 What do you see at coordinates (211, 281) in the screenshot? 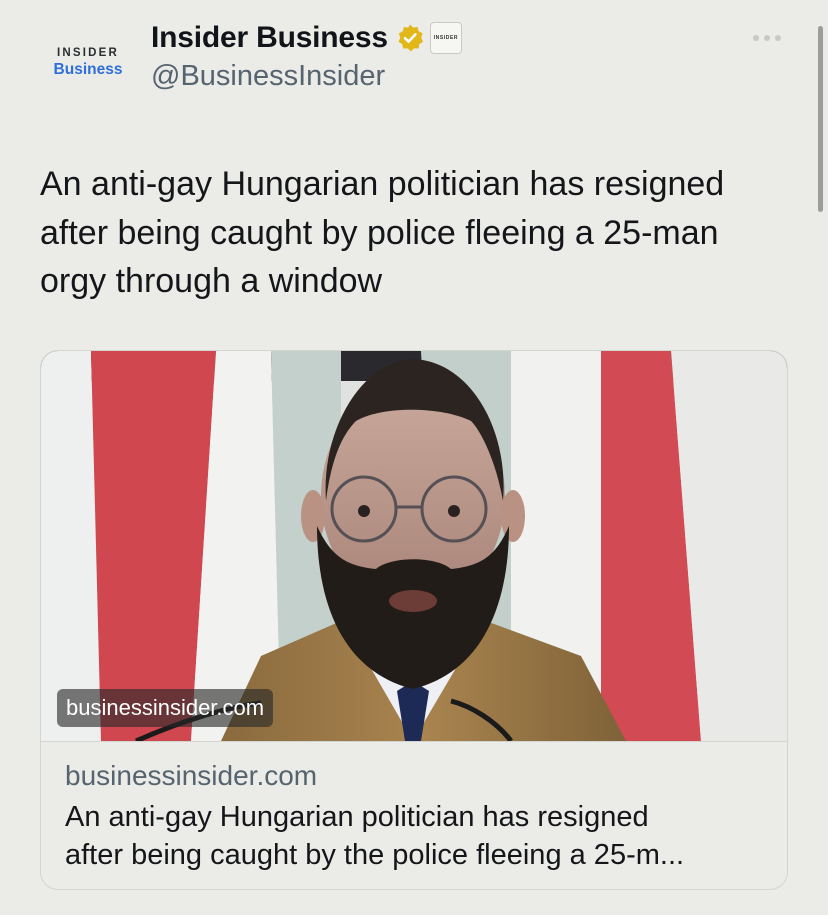
I see `tweet-text-line: orgy through a window` at bounding box center [211, 281].